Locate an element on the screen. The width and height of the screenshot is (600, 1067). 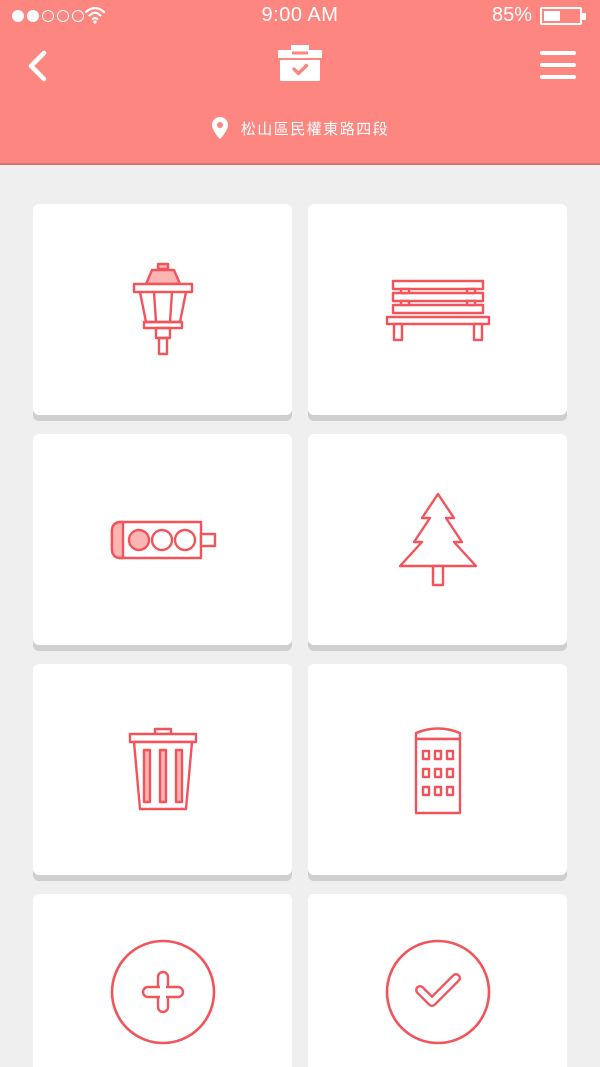
tile-park-bench is located at coordinates (437, 309).